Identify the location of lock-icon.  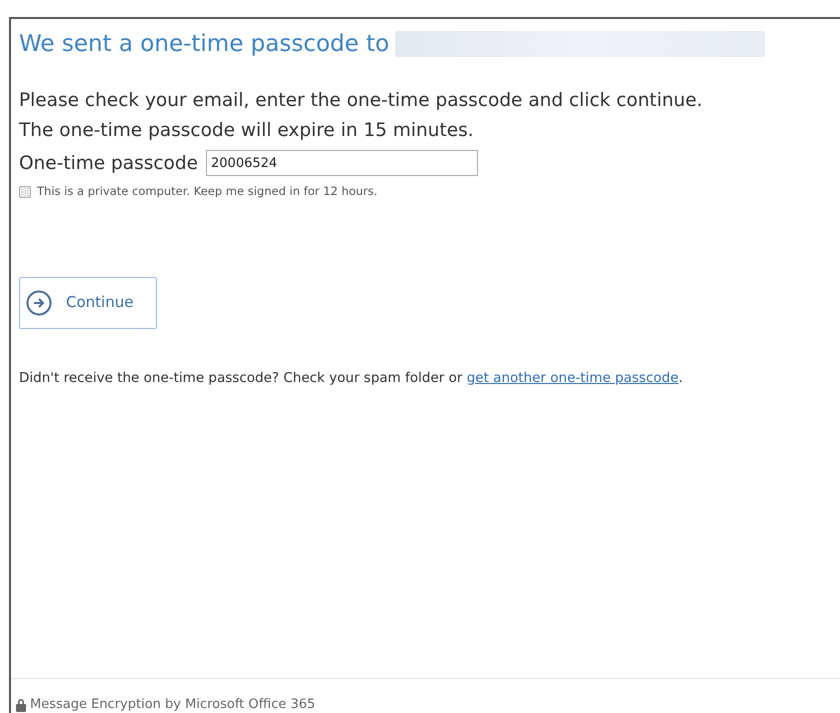
(21, 705).